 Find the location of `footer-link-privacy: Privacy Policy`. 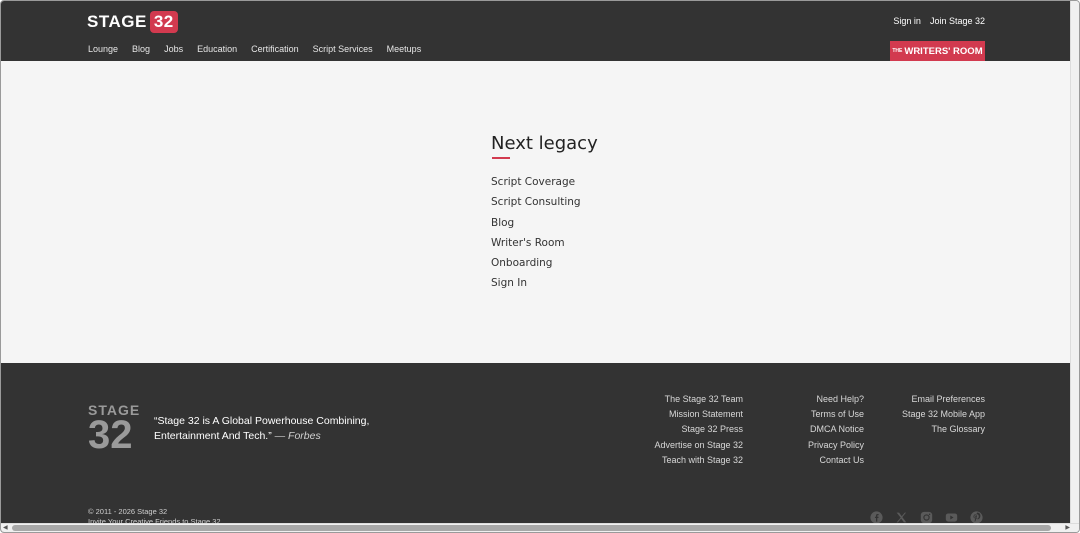

footer-link-privacy: Privacy Policy is located at coordinates (836, 447).